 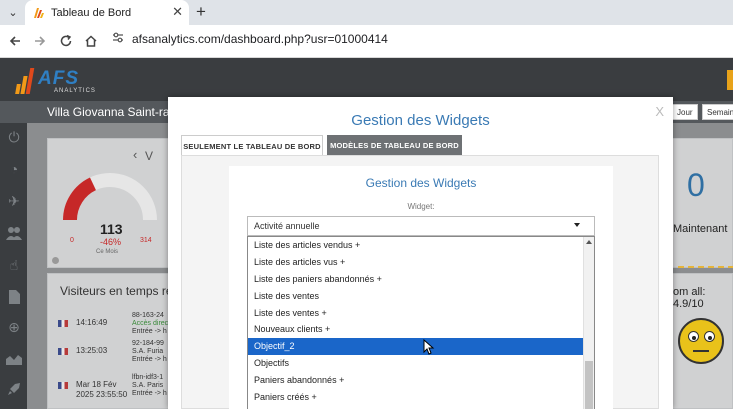 I want to click on settings-dot-icon, so click(x=55, y=260).